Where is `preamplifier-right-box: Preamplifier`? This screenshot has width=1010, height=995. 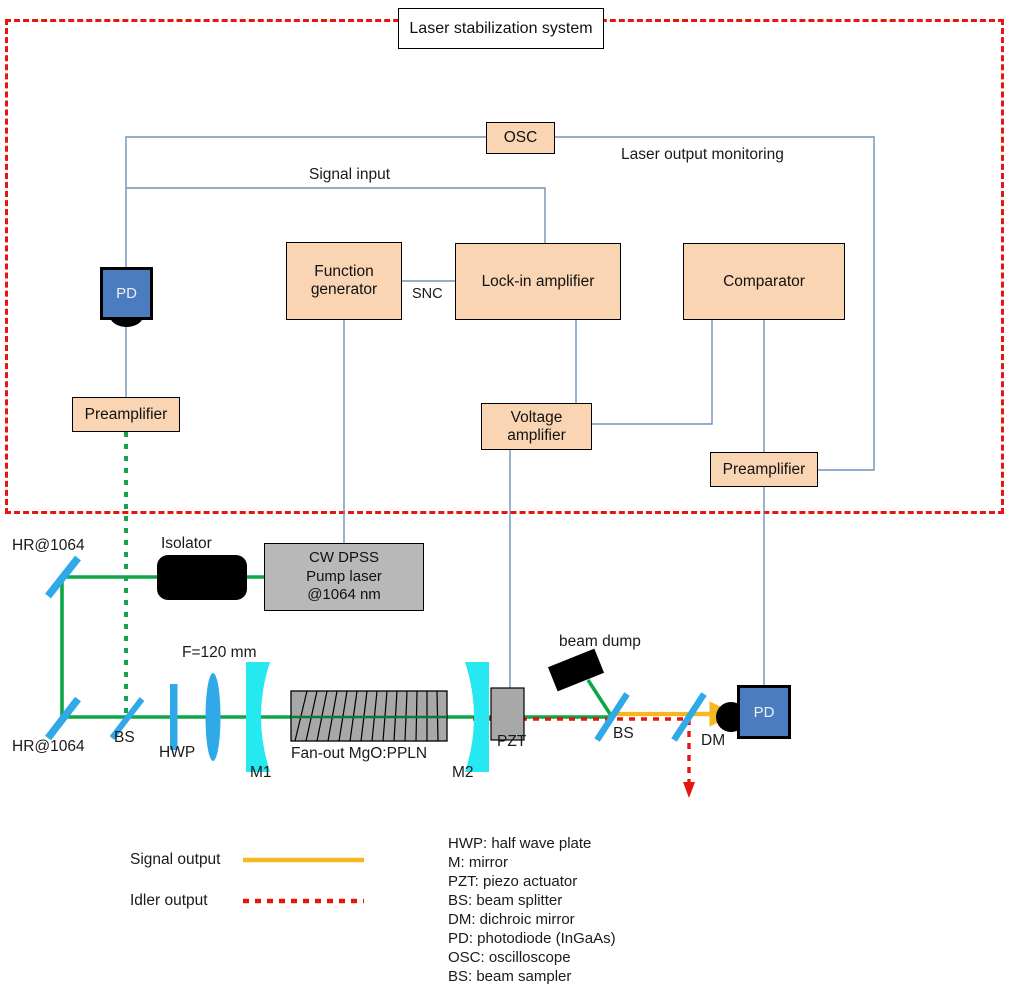
preamplifier-right-box: Preamplifier is located at coordinates (764, 469).